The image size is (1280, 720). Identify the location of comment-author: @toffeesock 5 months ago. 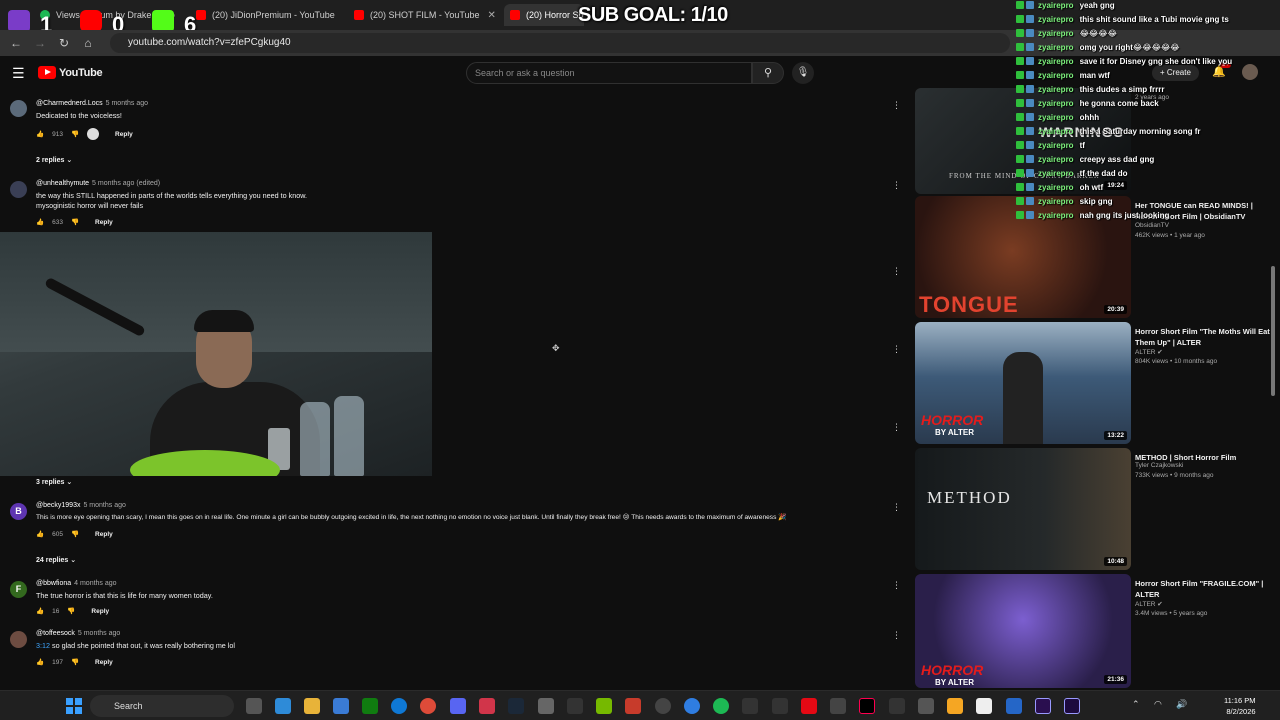
(78, 633).